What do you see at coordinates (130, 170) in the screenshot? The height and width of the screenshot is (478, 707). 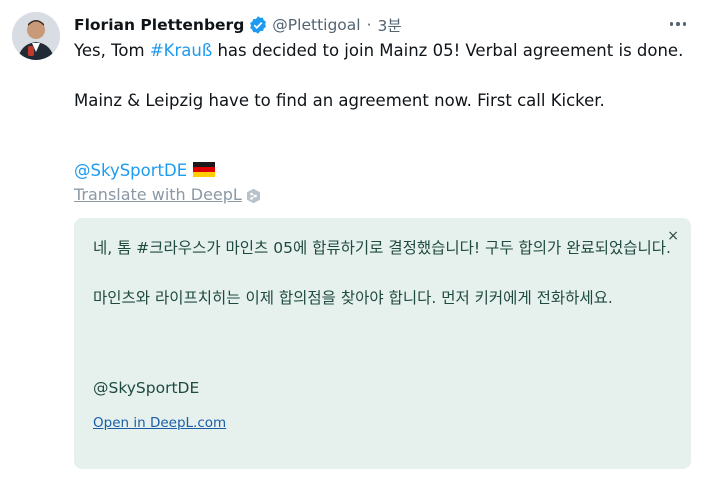 I see `mention-link: @SkySportDE` at bounding box center [130, 170].